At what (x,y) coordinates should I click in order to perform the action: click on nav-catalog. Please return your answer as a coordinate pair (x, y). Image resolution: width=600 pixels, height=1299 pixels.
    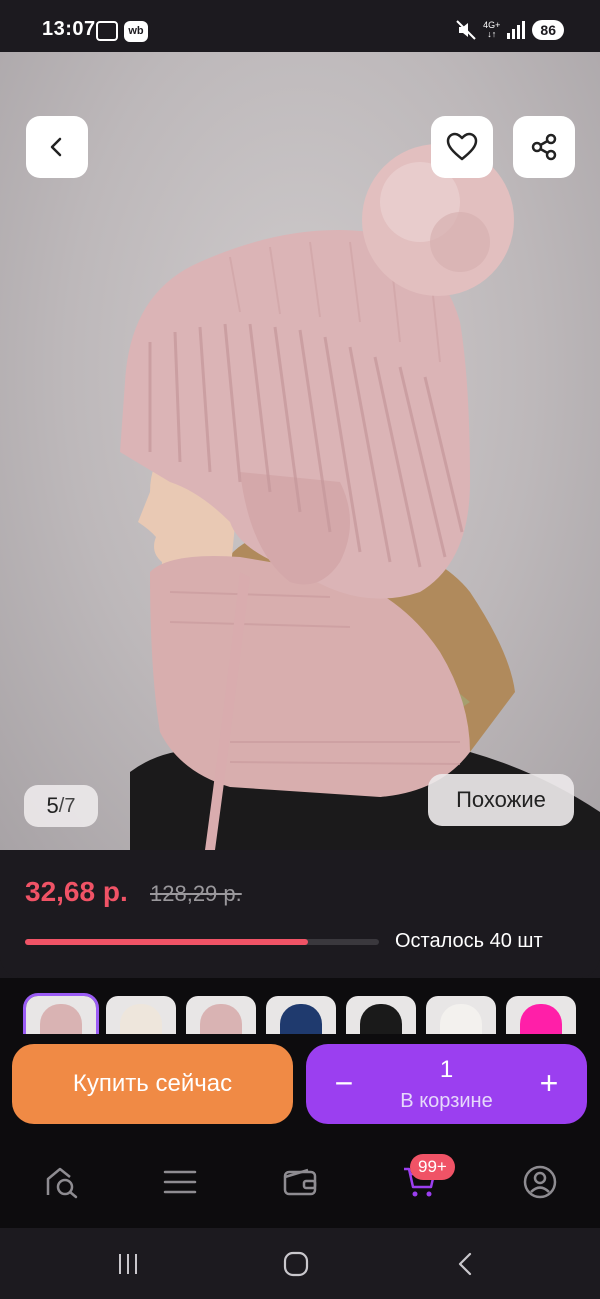
    Looking at the image, I should click on (180, 1182).